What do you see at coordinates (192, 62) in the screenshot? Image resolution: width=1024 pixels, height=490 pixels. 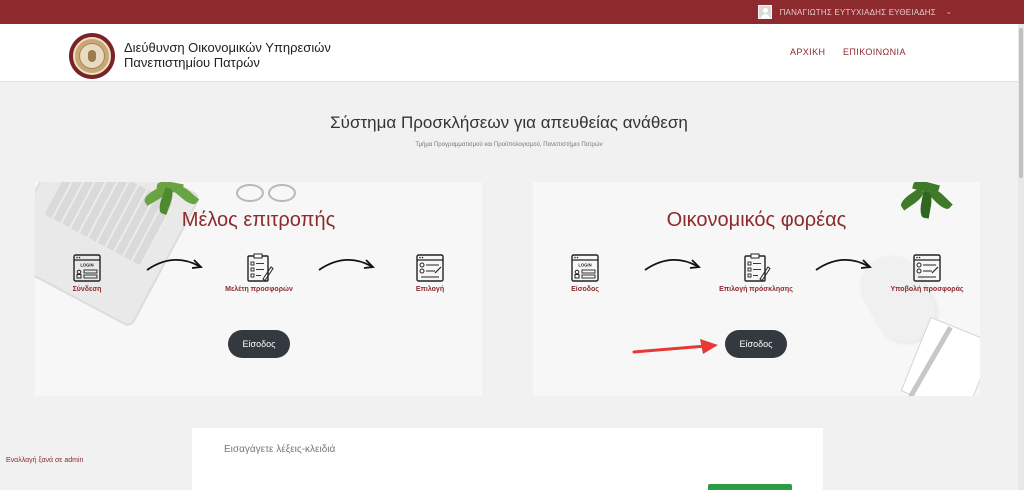 I see `brand-line-2: Πανεπιστημίου Πατρών` at bounding box center [192, 62].